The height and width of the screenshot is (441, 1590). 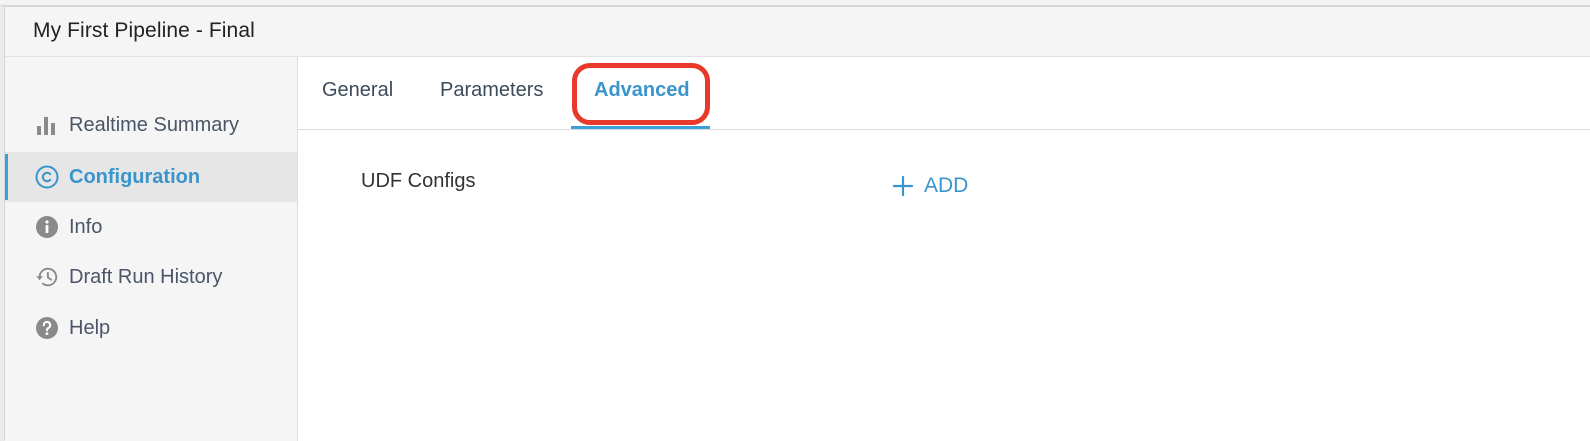 I want to click on add-udf-config-button: ADD, so click(x=930, y=186).